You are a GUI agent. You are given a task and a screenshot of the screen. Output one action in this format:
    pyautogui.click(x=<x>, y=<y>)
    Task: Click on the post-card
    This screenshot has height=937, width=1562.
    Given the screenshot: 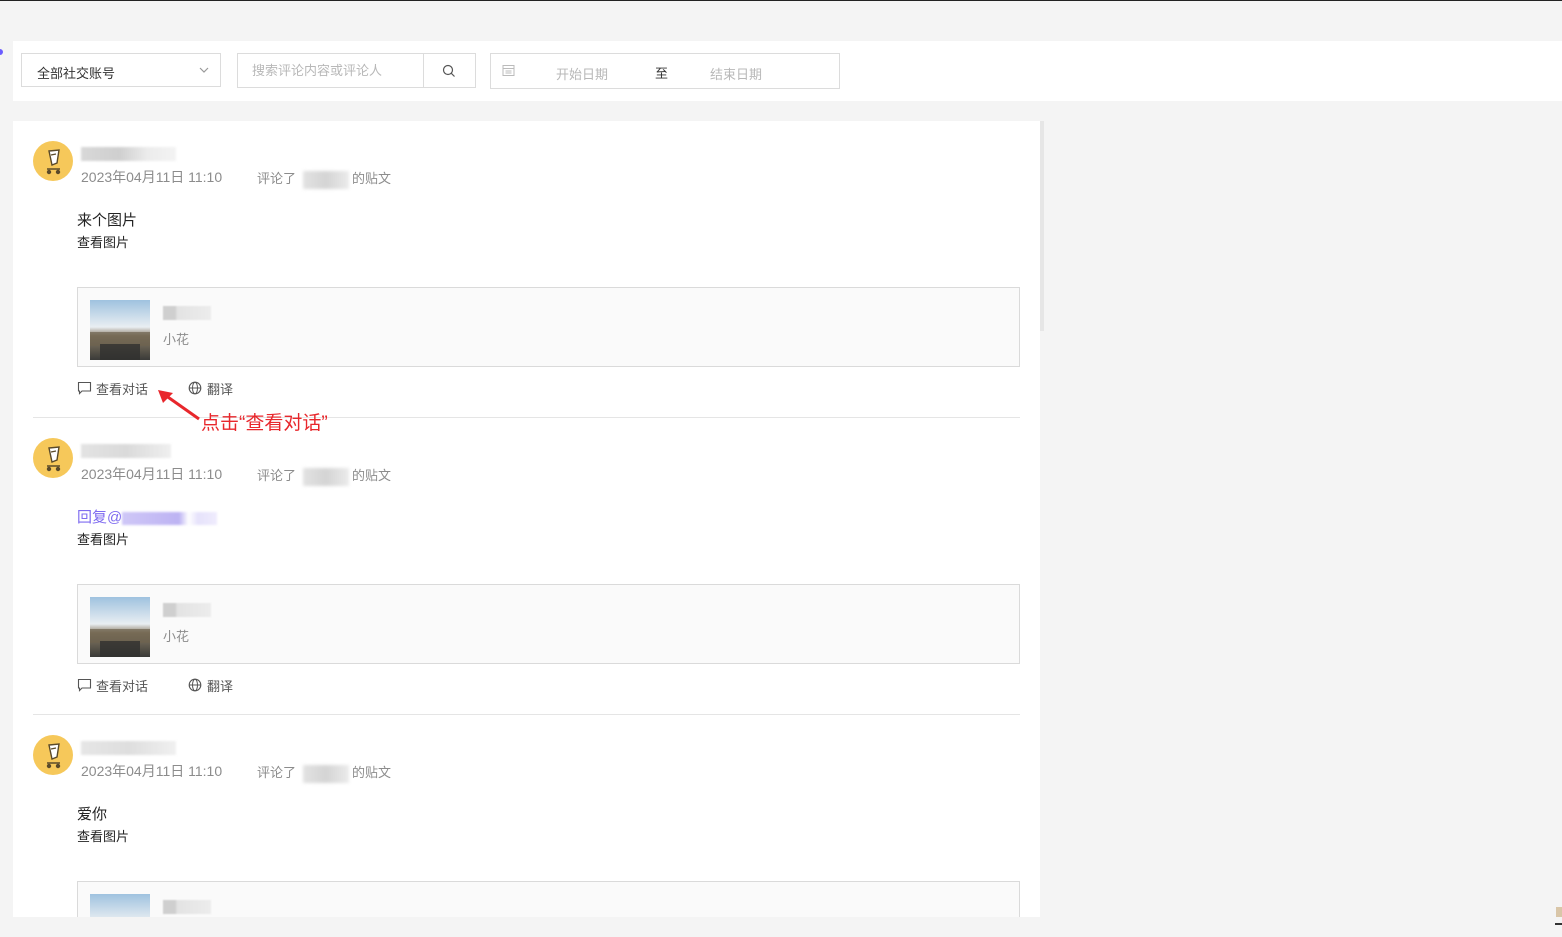 What is the action you would take?
    pyautogui.click(x=548, y=899)
    